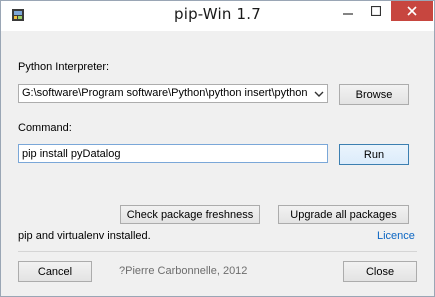 The width and height of the screenshot is (435, 297). Describe the element at coordinates (183, 271) in the screenshot. I see `copyright-text: ?Pierre Carbonnelle, 2012` at that location.